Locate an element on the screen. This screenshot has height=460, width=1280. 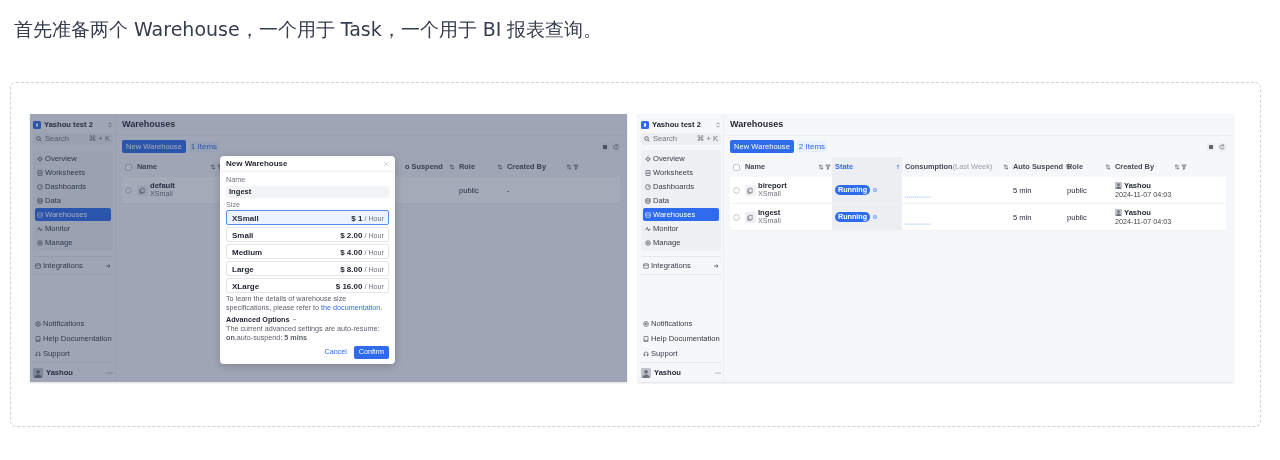
intro-text: 首先准备两个 Warehouse，一个用于 Task，一个用于 BI 报表查询。 is located at coordinates (308, 29).